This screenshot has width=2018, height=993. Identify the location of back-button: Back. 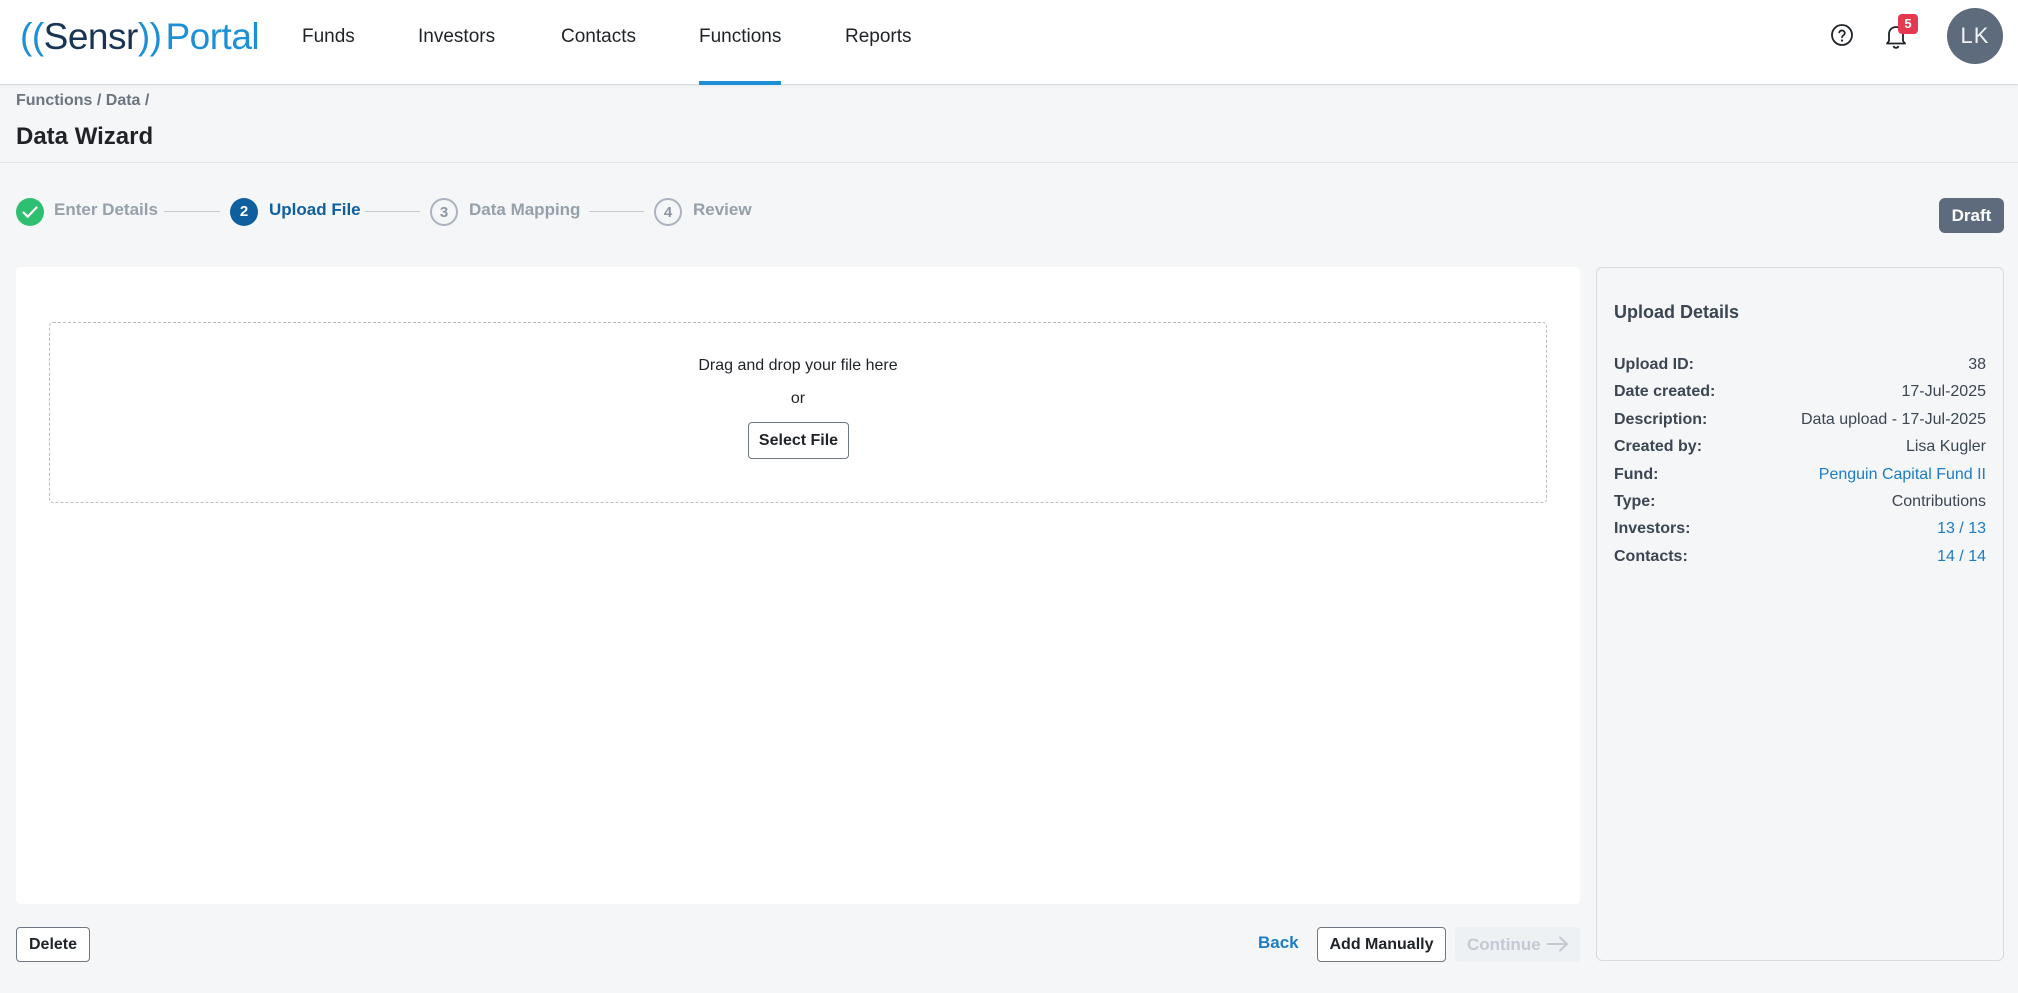
(1278, 943).